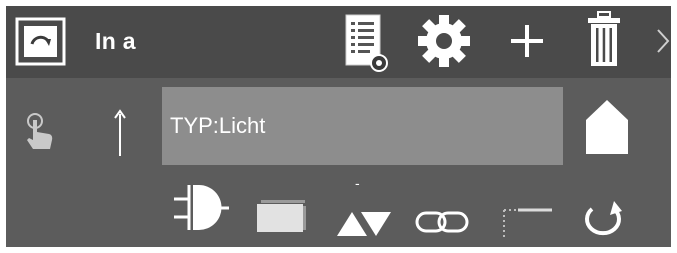 The width and height of the screenshot is (677, 253). Describe the element at coordinates (604, 40) in the screenshot. I see `trash-icon` at that location.